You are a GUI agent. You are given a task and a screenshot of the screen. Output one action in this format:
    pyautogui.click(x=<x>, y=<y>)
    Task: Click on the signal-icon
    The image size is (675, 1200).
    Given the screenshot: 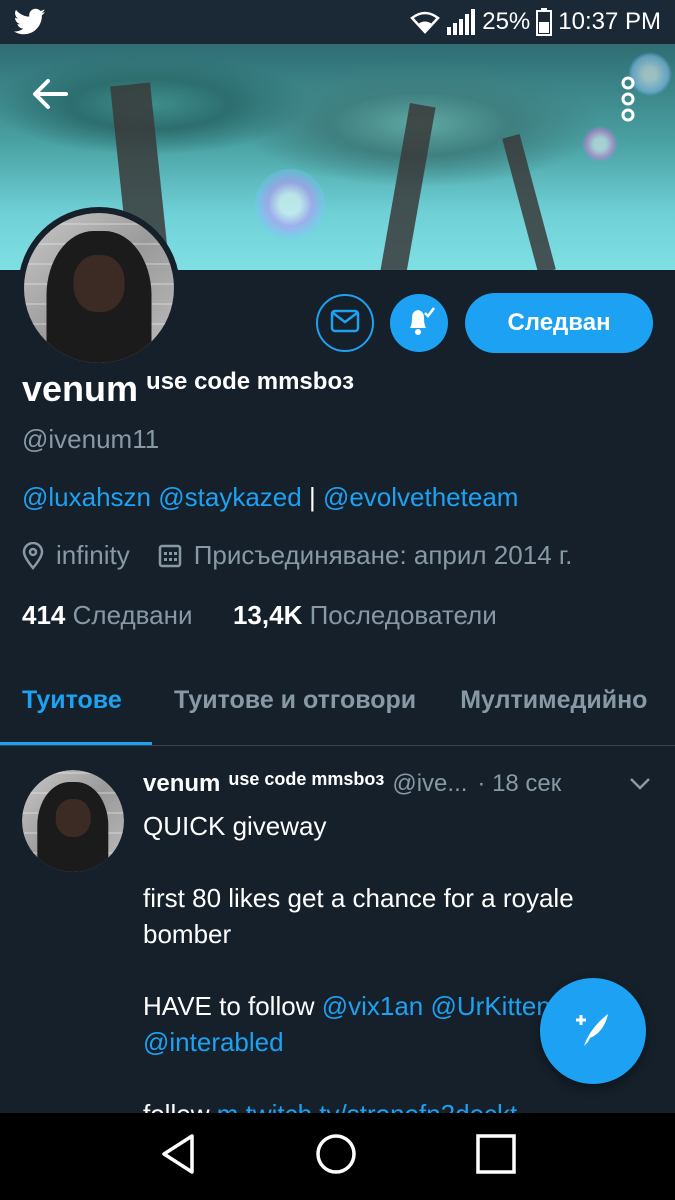 What is the action you would take?
    pyautogui.click(x=461, y=22)
    